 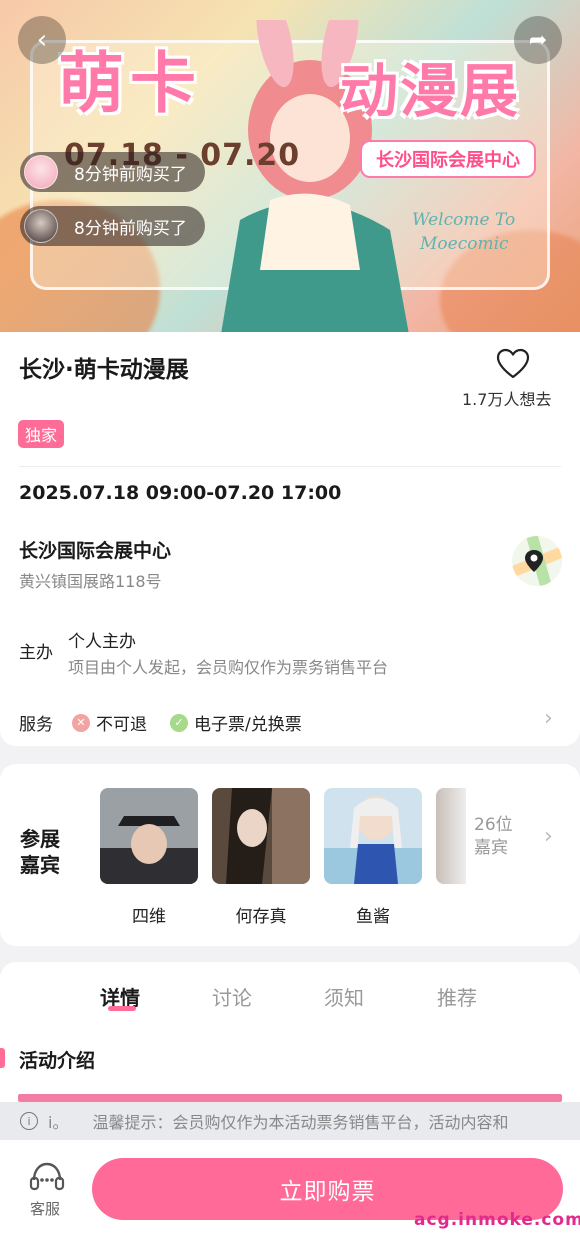 I want to click on tab-recommend: 推荐, so click(x=457, y=996).